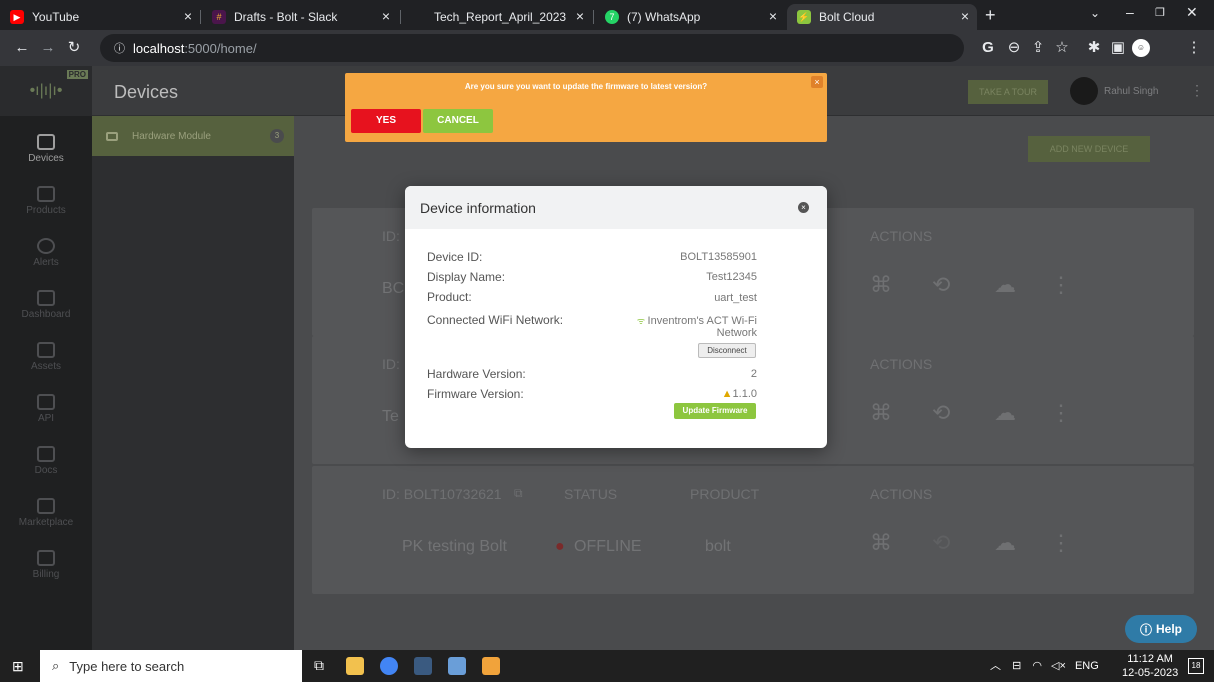 Image resolution: width=1214 pixels, height=682 pixels. I want to click on help-button: ⓘ Help, so click(1161, 629).